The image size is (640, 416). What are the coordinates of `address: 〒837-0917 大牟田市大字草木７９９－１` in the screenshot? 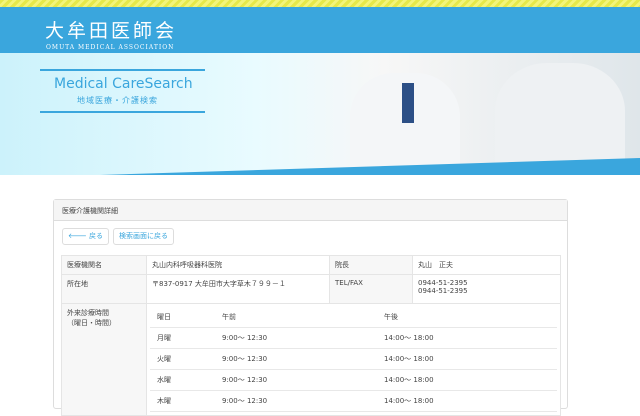 It's located at (238, 289).